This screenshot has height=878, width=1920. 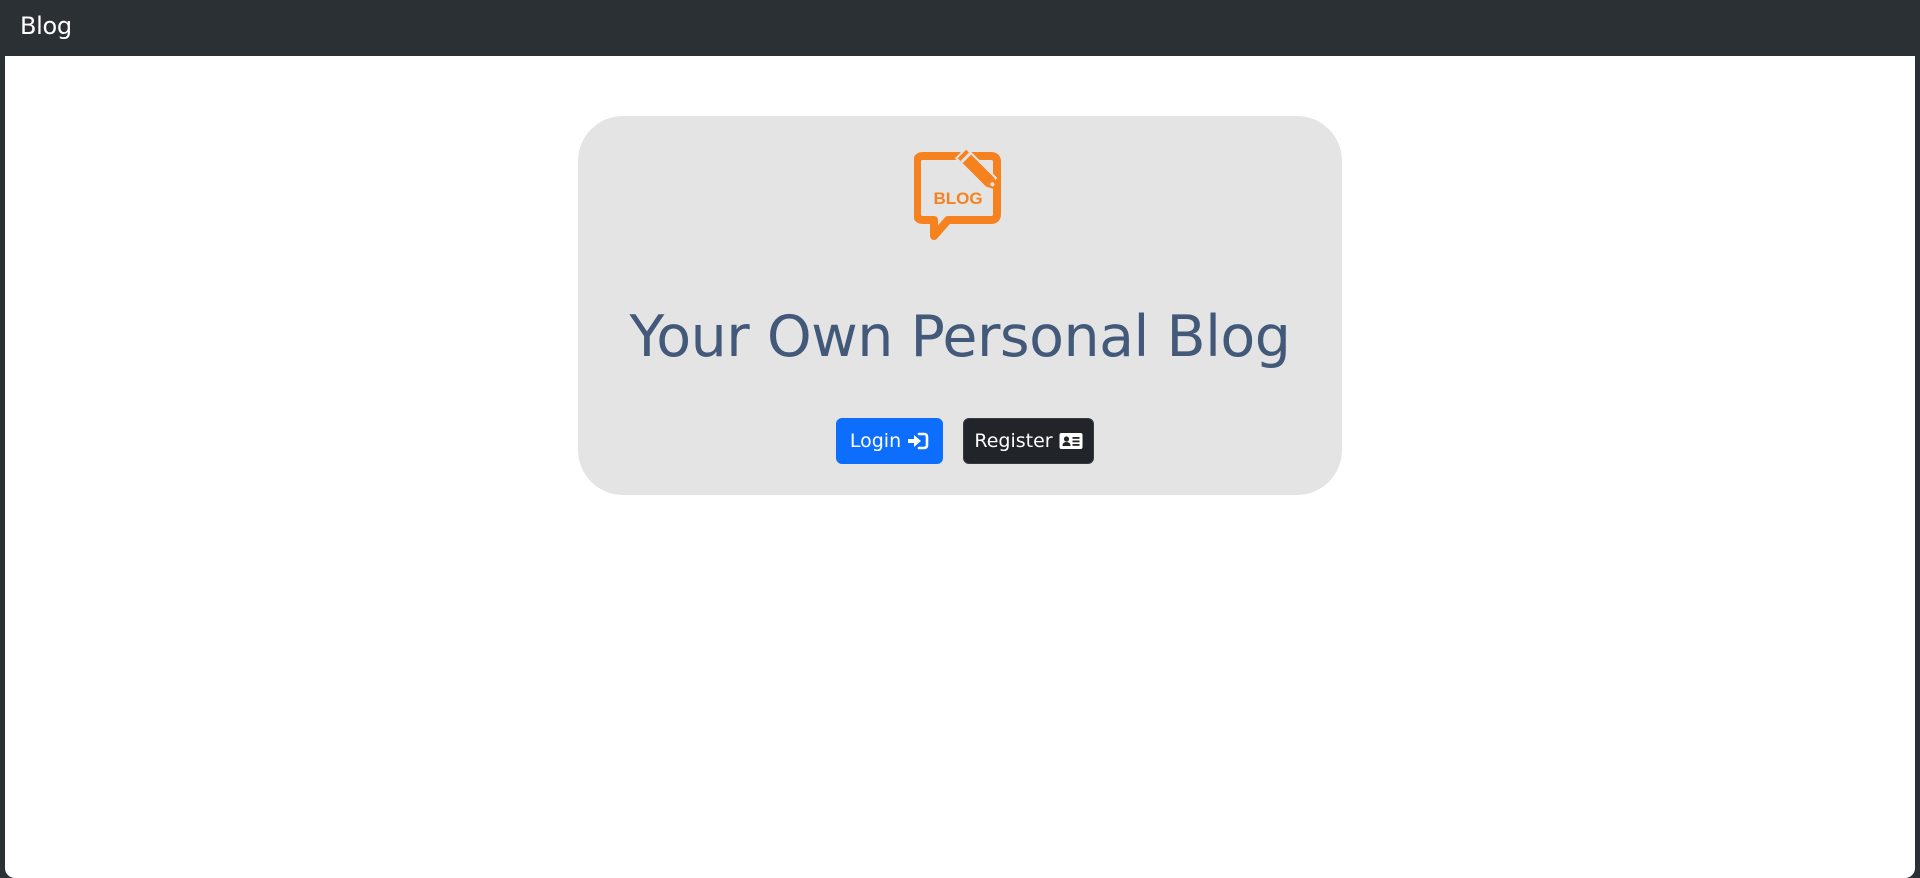 I want to click on navbar: Blog, so click(x=960, y=28).